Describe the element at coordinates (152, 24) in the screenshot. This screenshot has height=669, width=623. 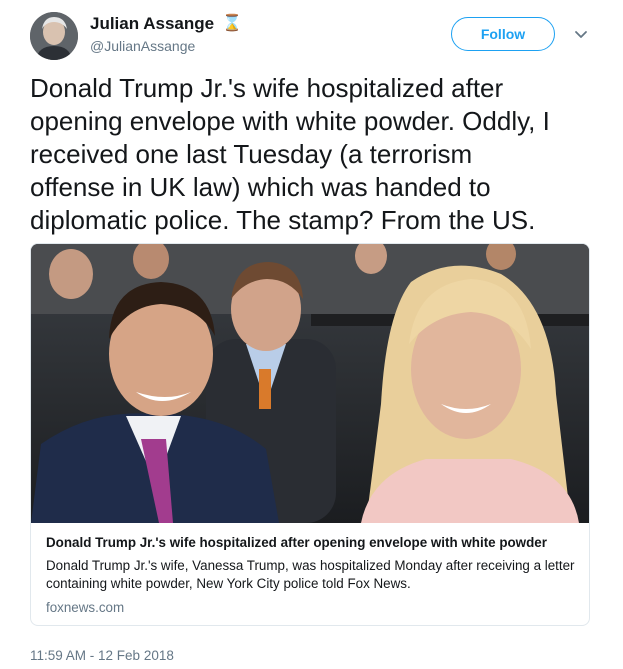
I see `user-name: Julian Assange` at that location.